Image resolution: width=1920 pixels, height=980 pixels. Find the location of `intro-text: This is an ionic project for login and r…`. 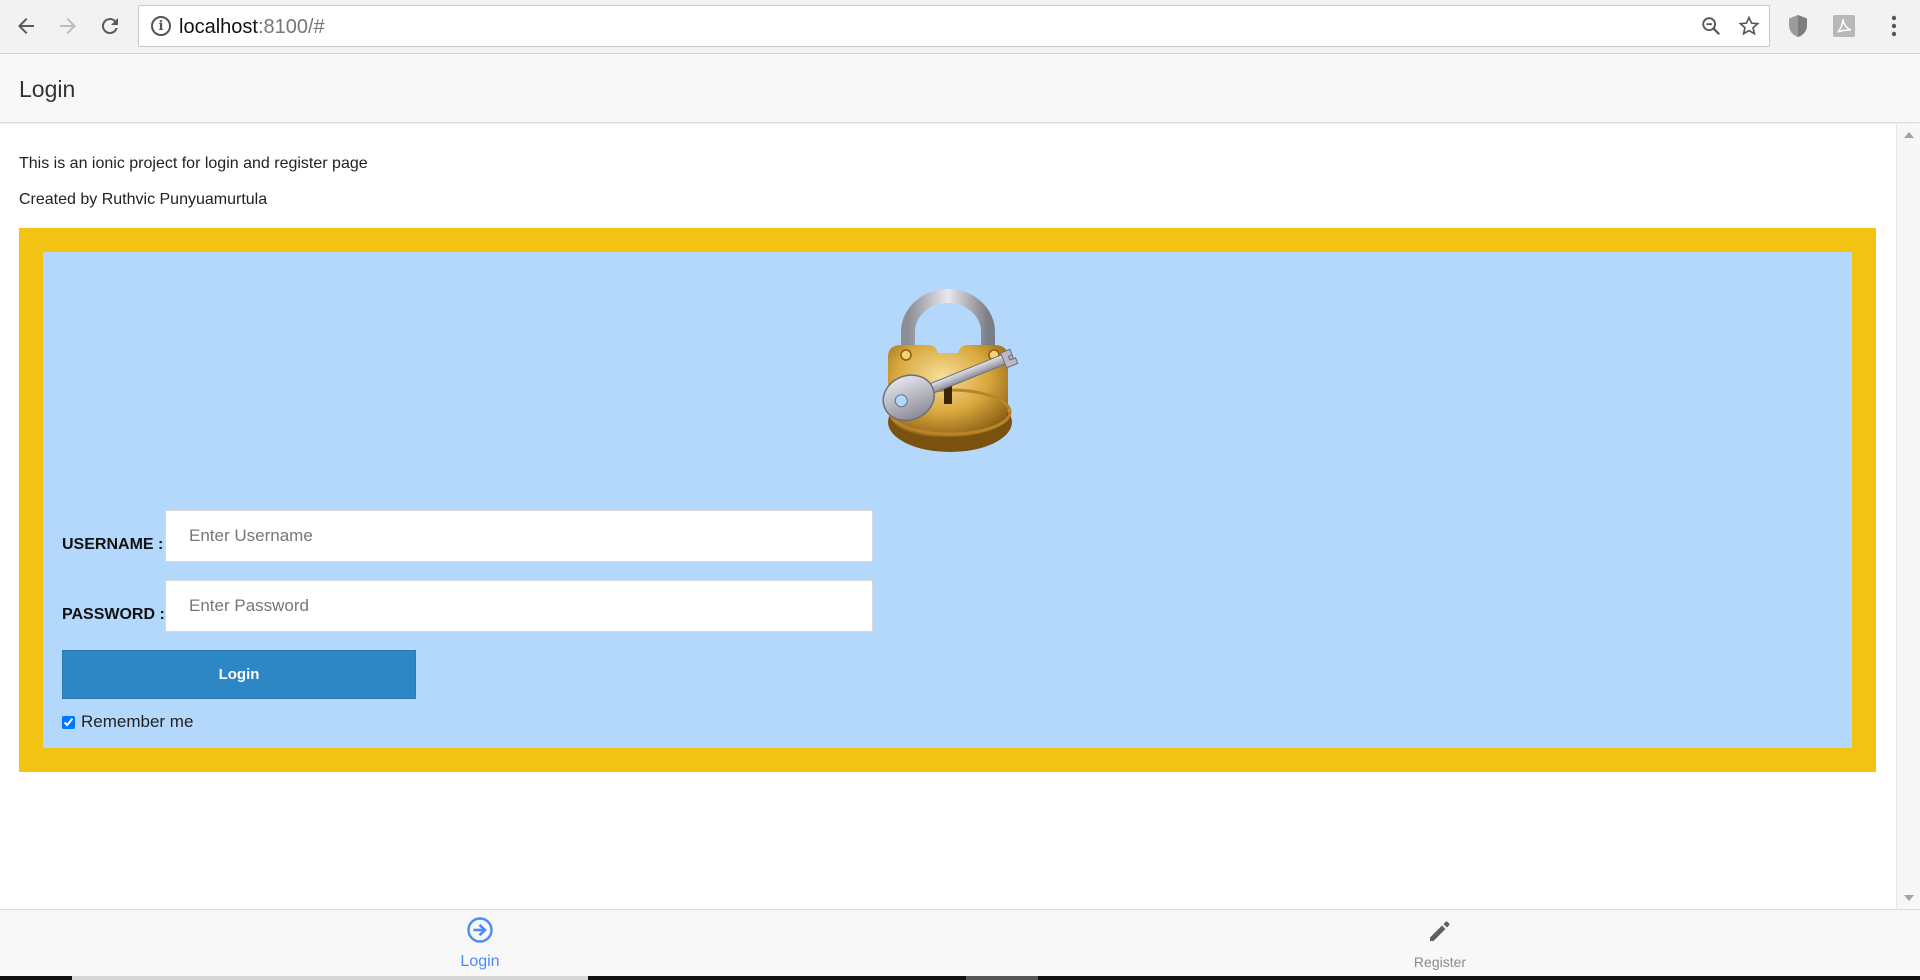

intro-text: This is an ionic project for login and r… is located at coordinates (193, 163).